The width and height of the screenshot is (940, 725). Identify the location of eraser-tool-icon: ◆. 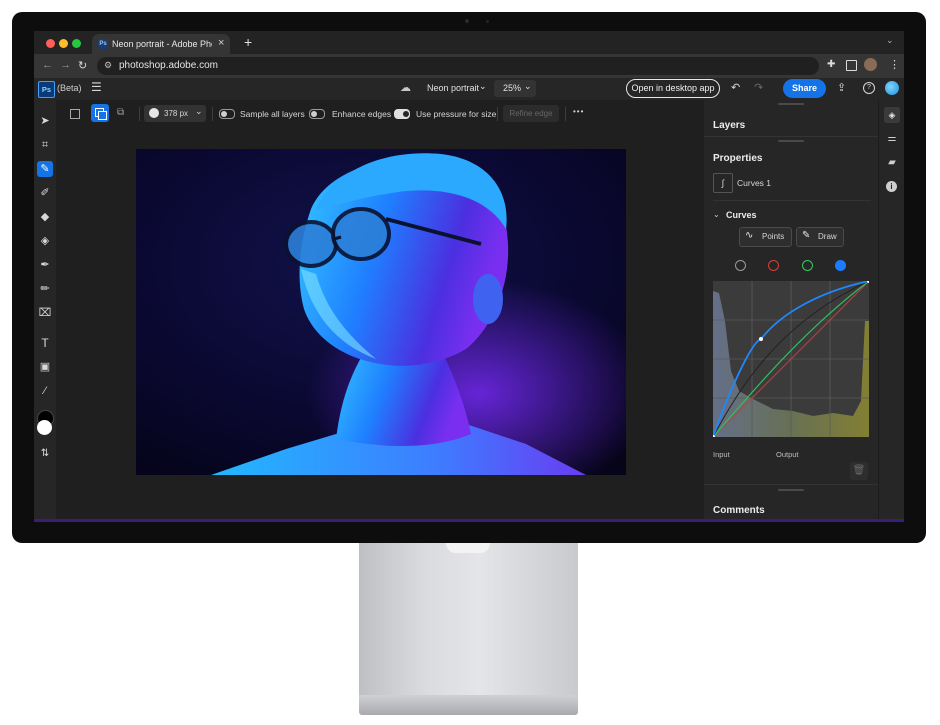
(45, 217).